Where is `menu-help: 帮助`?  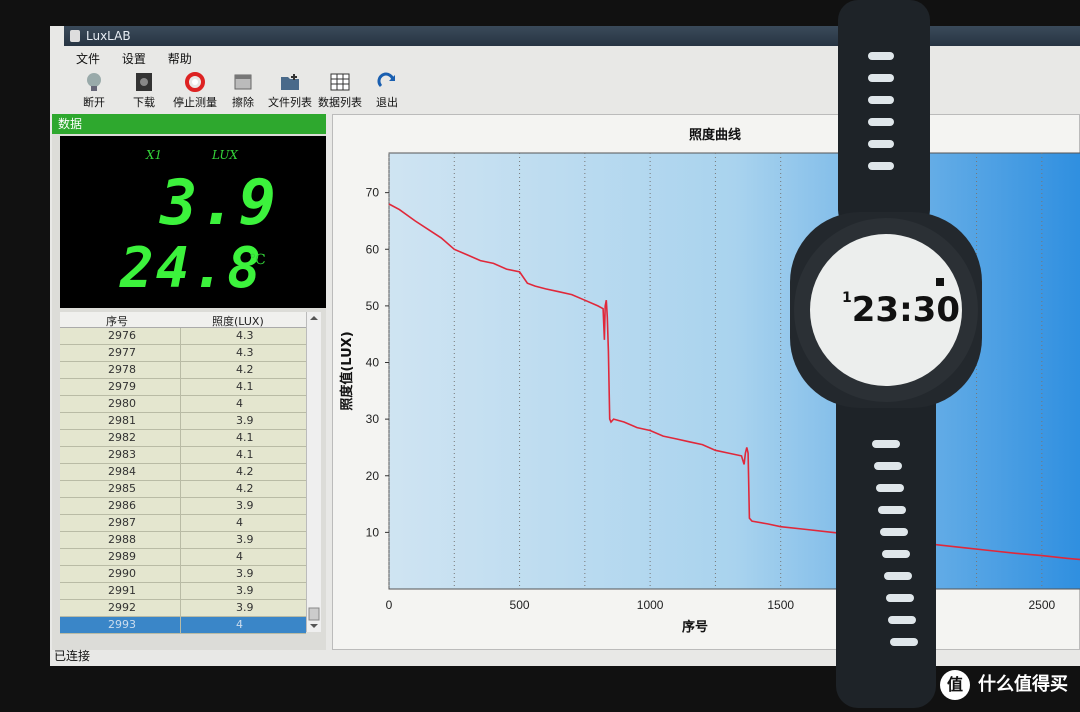
menu-help: 帮助 is located at coordinates (180, 59).